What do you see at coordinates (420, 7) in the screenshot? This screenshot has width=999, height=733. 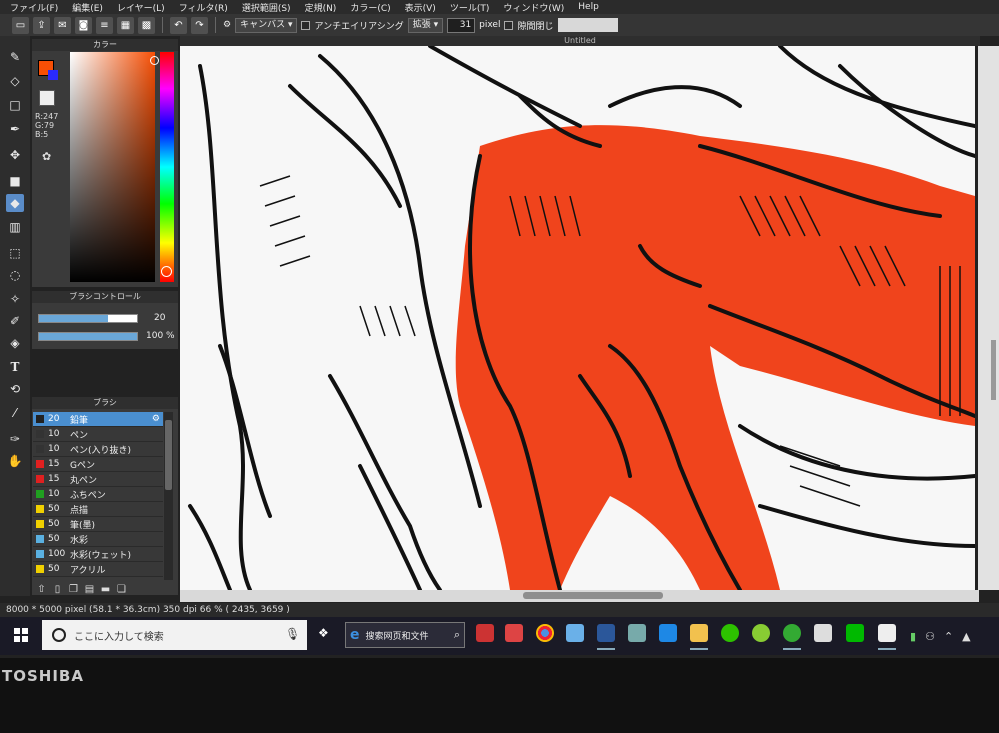 I see `menu-view: 表示(V)` at bounding box center [420, 7].